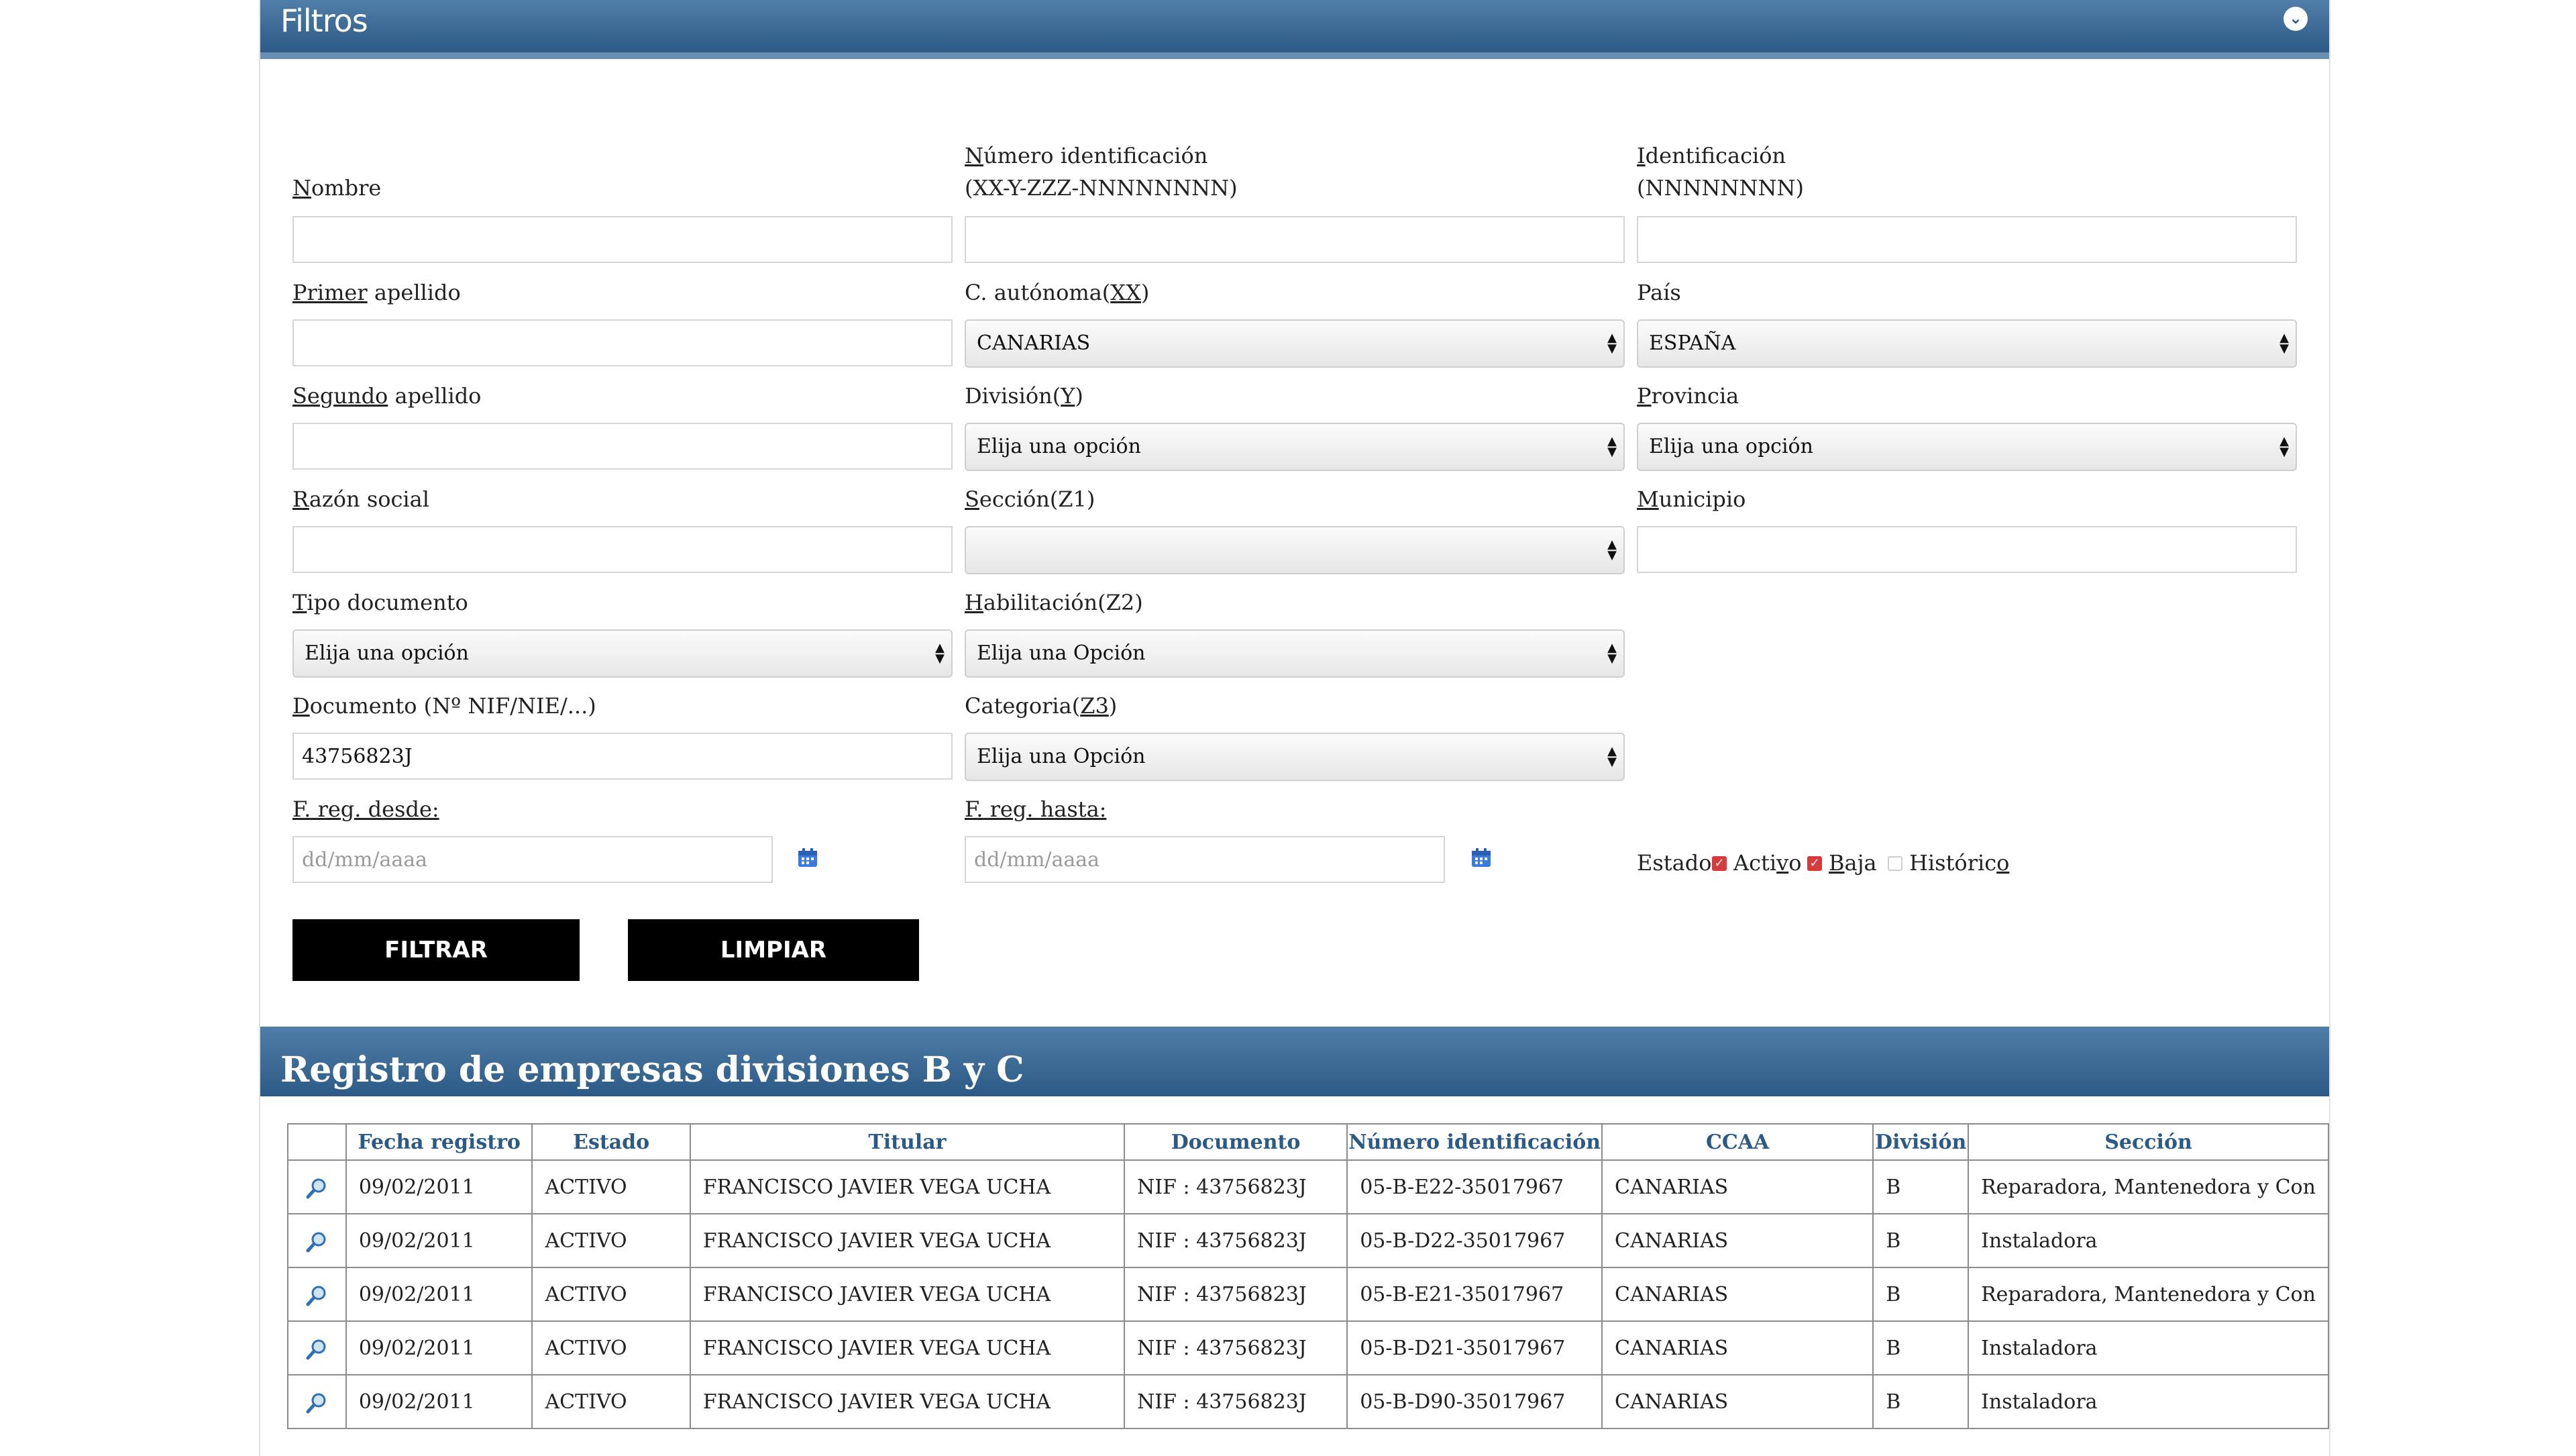  Describe the element at coordinates (1041, 706) in the screenshot. I see `categoria-label: Categoria(Z3)` at that location.